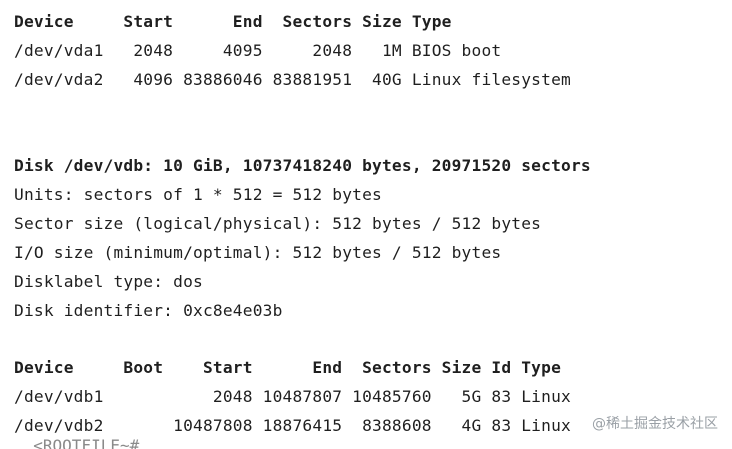  Describe the element at coordinates (655, 424) in the screenshot. I see `site-watermark: @稀土掘金技术社区` at that location.